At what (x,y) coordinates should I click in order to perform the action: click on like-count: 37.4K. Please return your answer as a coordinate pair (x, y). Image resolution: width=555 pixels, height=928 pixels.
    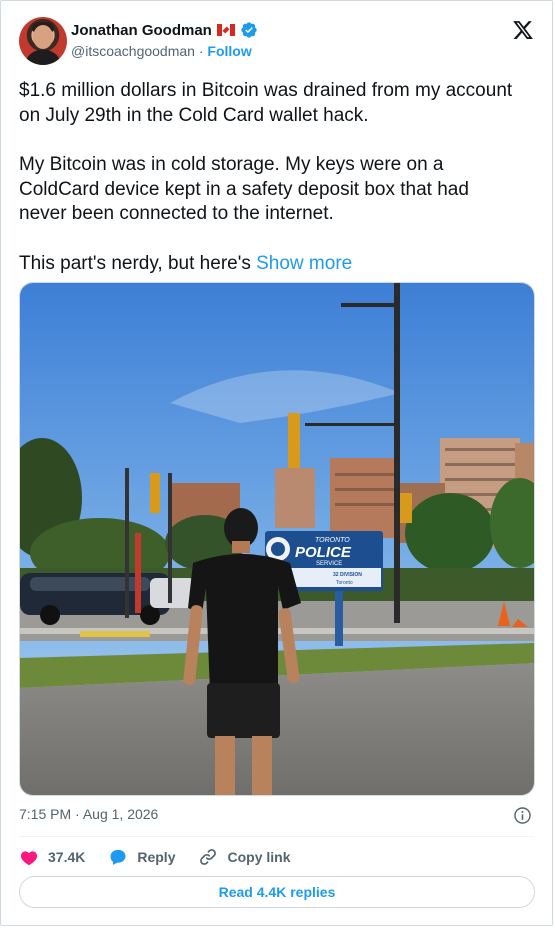
    Looking at the image, I should click on (67, 857).